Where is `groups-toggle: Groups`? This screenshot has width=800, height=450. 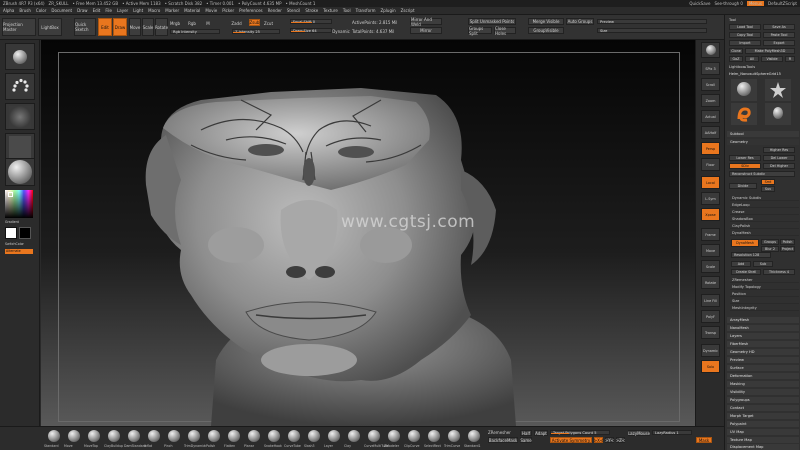
groups-toggle: Groups is located at coordinates (770, 242).